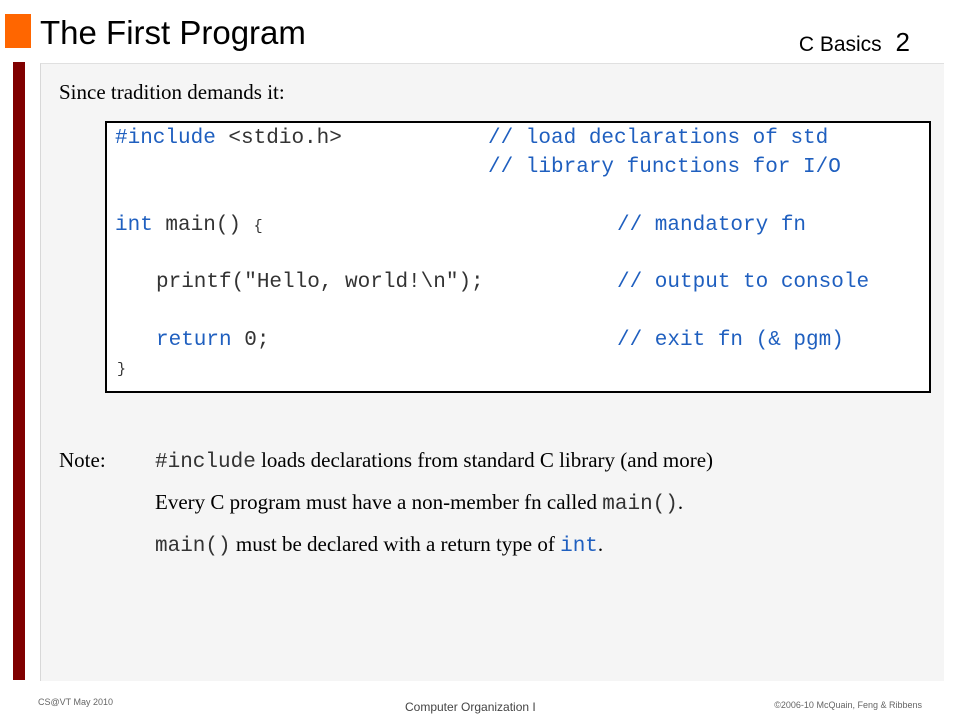 This screenshot has width=960, height=720. What do you see at coordinates (19, 371) in the screenshot?
I see `left-accent-bar` at bounding box center [19, 371].